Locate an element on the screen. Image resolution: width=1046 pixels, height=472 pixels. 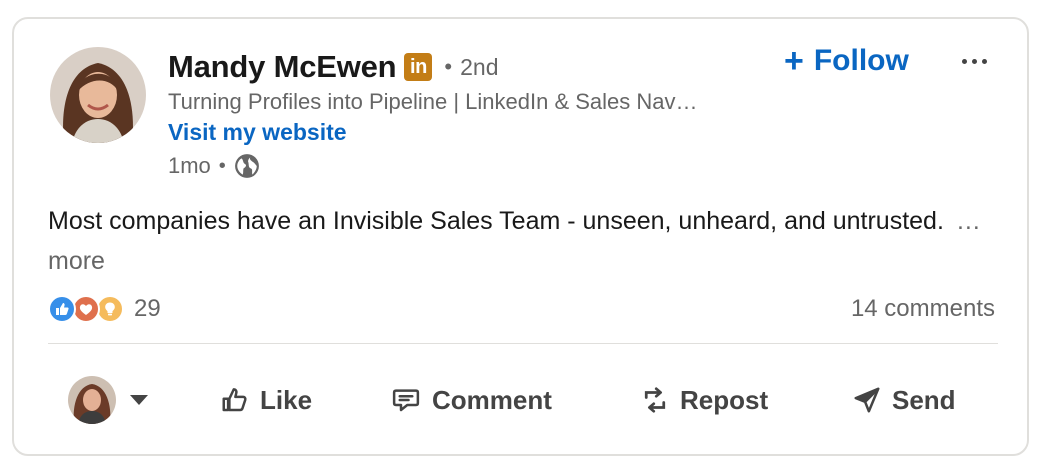
plus-icon: + is located at coordinates (794, 61).